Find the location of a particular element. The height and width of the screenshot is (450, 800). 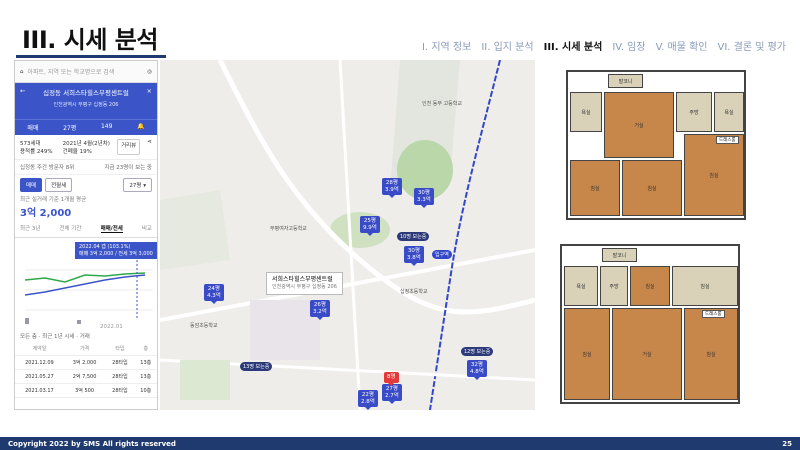

tab-trade-type: 매매 is located at coordinates (32, 127).